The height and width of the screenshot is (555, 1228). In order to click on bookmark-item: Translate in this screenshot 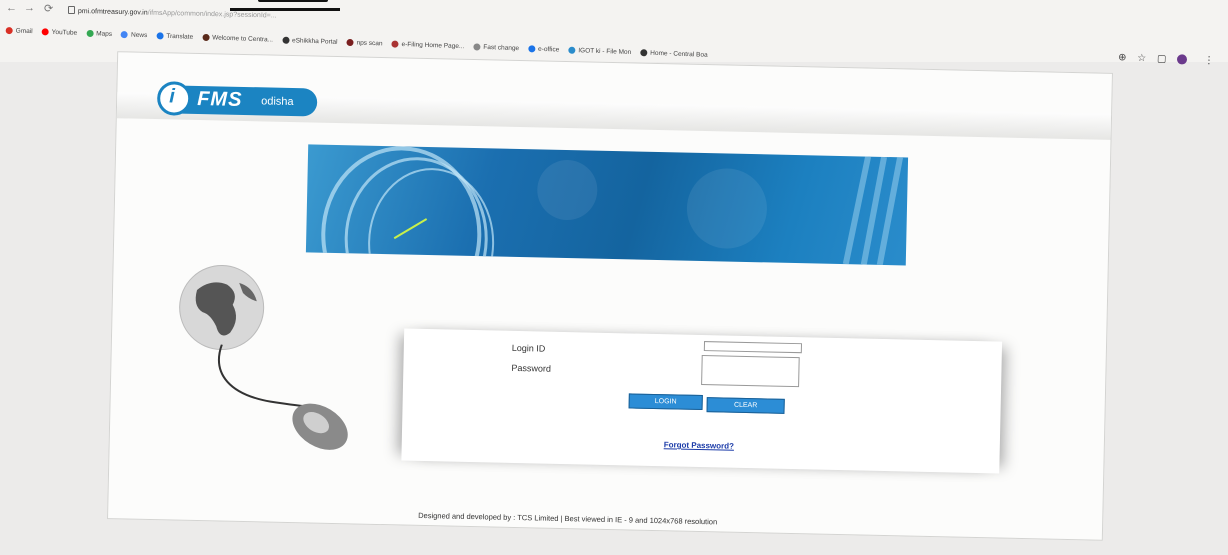, I will do `click(174, 36)`.